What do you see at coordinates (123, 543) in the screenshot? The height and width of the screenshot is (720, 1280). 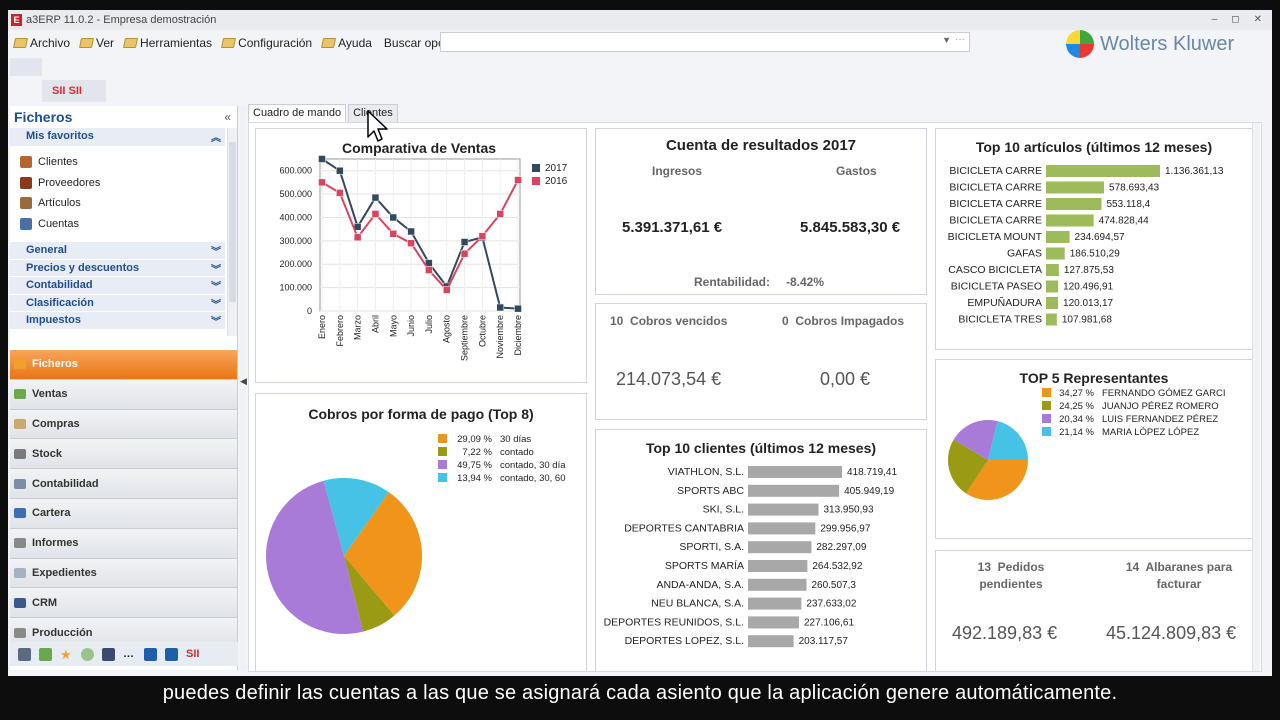 I see `module-informes: Informes` at bounding box center [123, 543].